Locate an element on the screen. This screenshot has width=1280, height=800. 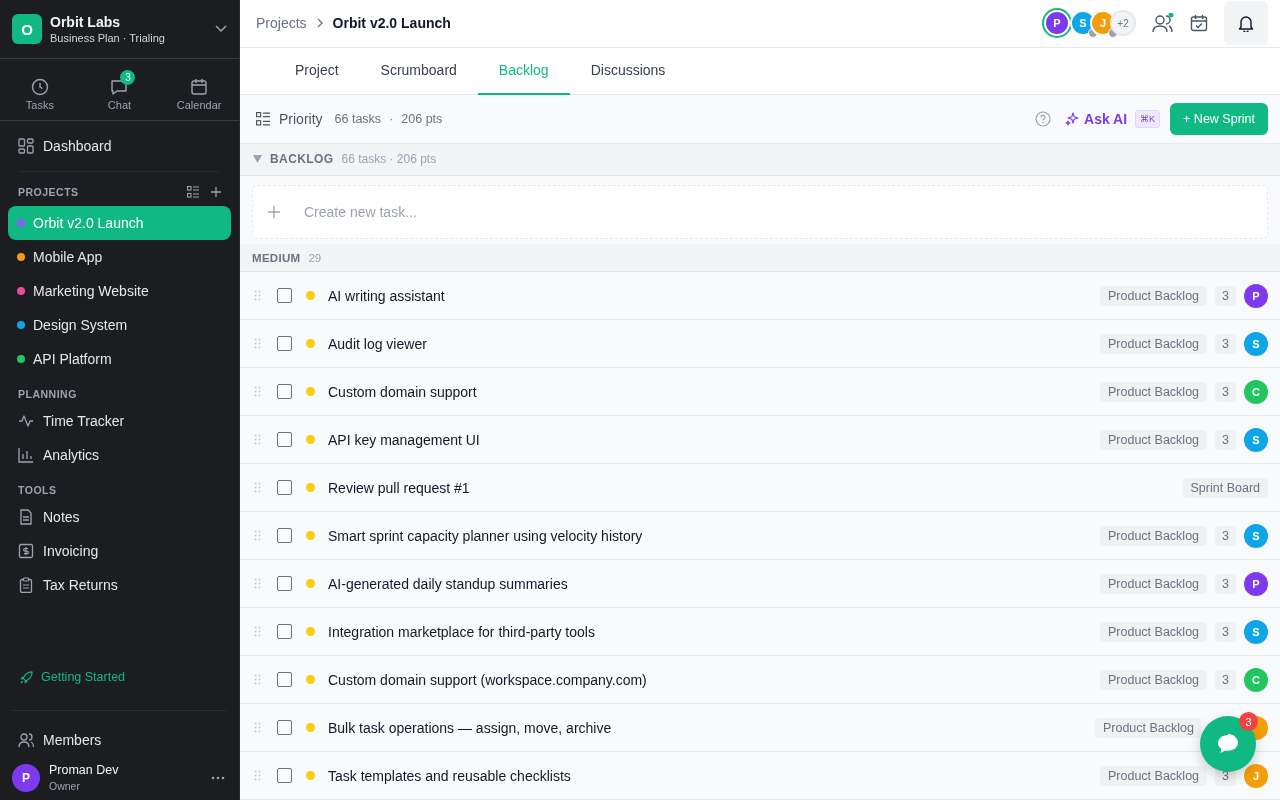
bar-chart-icon is located at coordinates (26, 455).